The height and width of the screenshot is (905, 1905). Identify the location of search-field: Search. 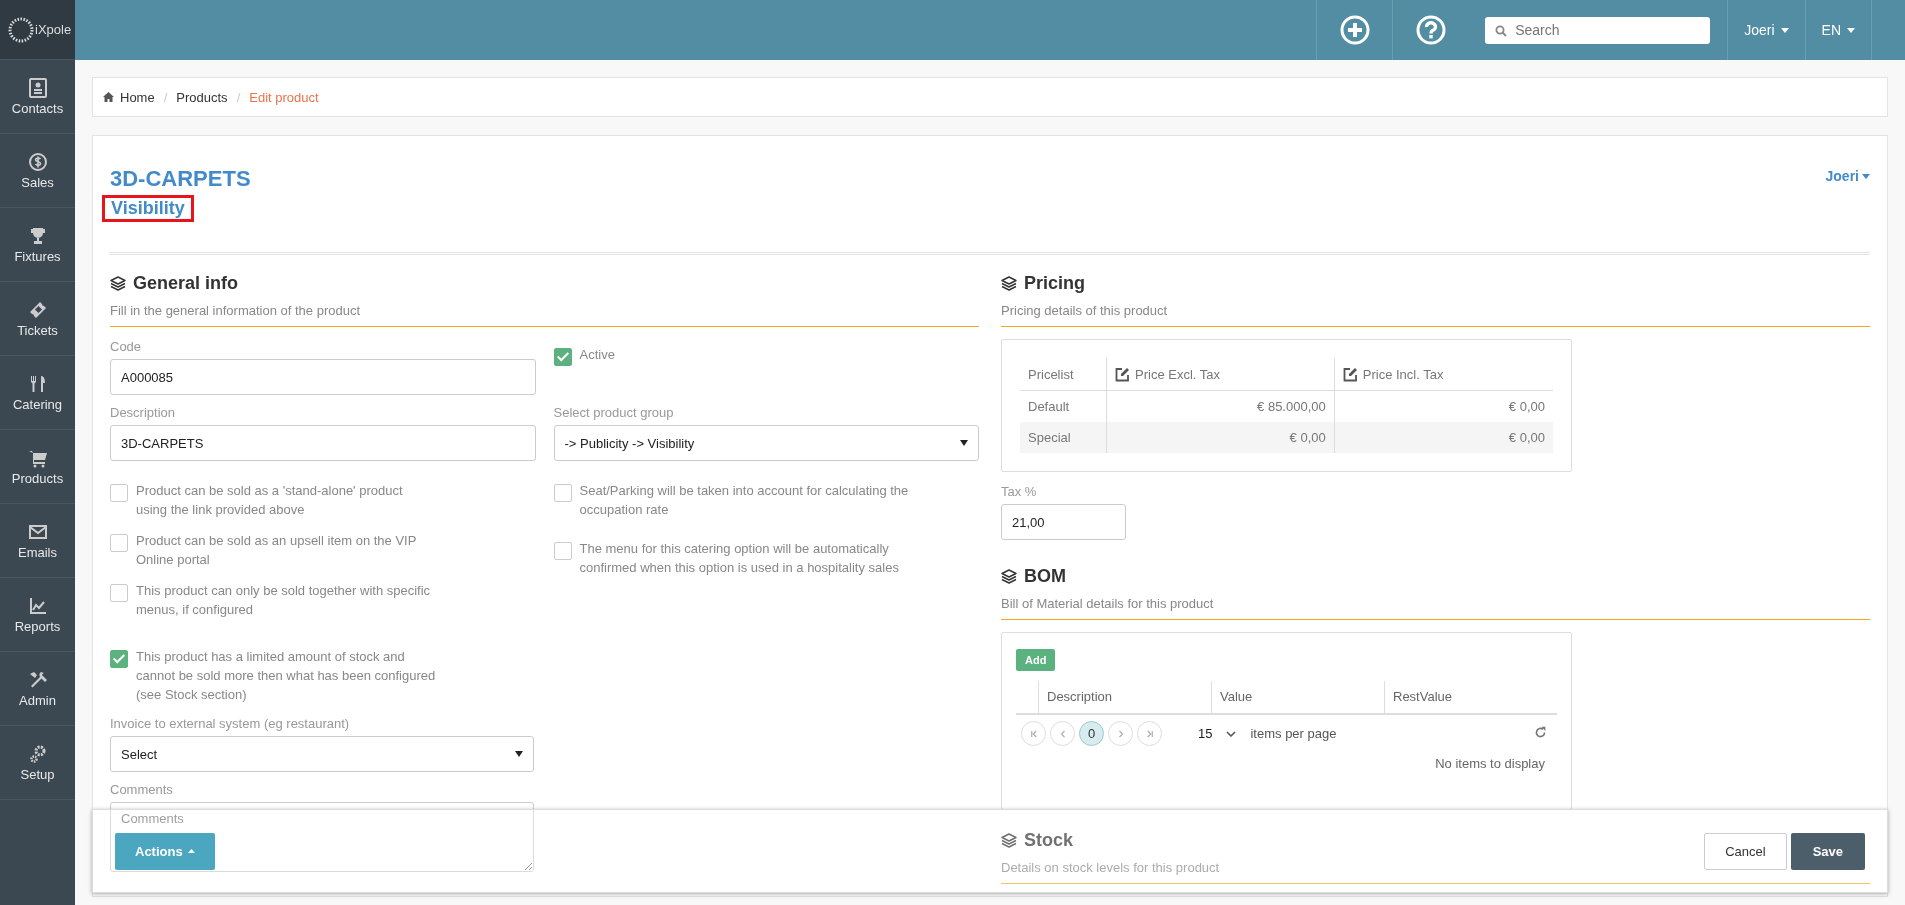
(1598, 30).